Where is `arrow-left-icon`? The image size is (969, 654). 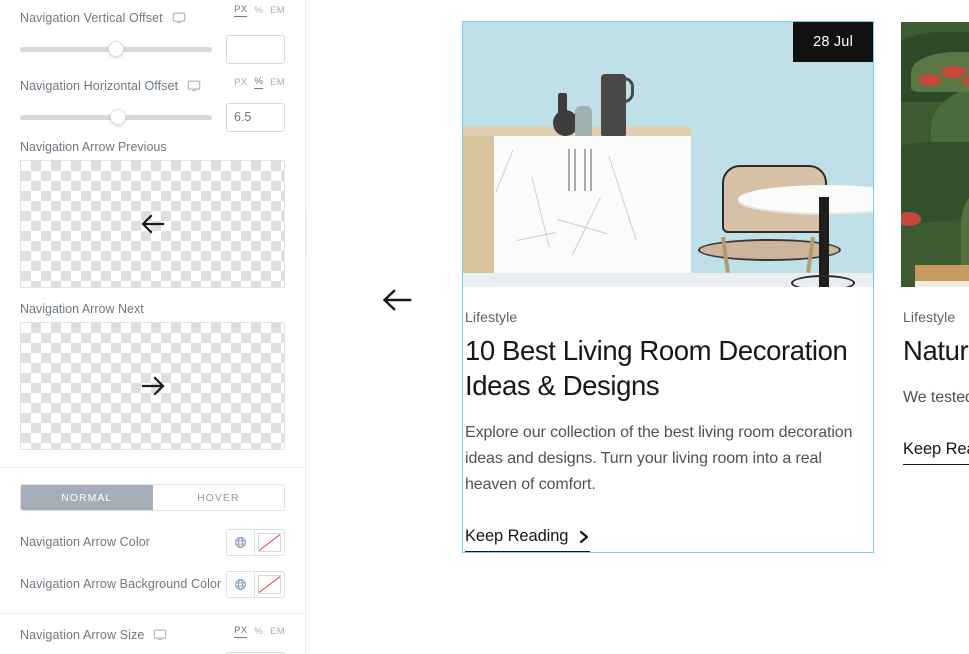
arrow-left-icon is located at coordinates (152, 224).